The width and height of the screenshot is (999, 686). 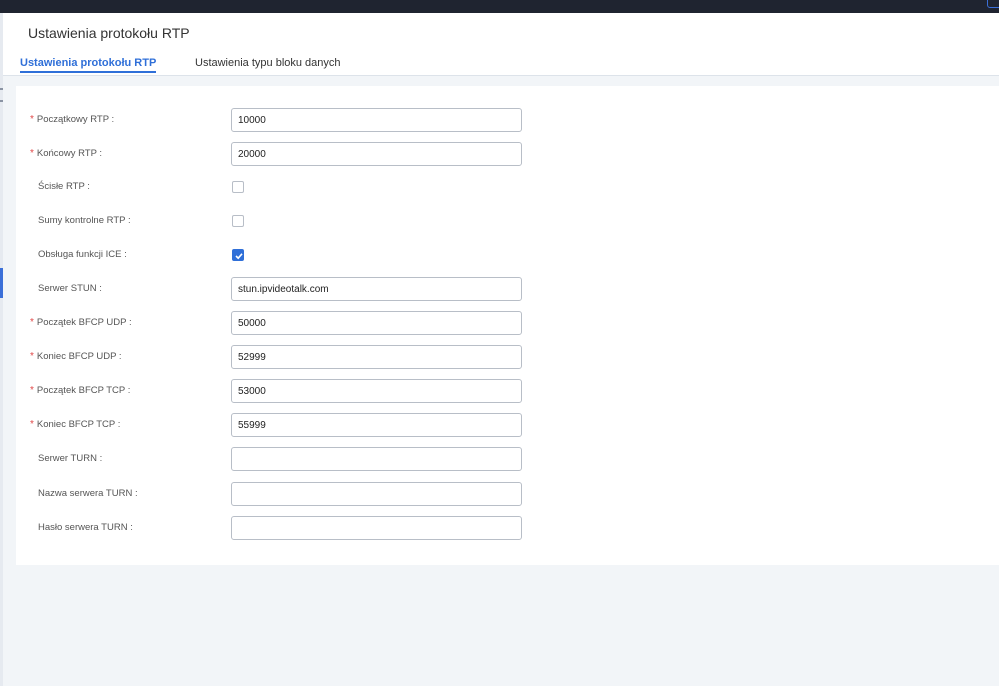 What do you see at coordinates (1, 95) in the screenshot?
I see `menu-handle-icon` at bounding box center [1, 95].